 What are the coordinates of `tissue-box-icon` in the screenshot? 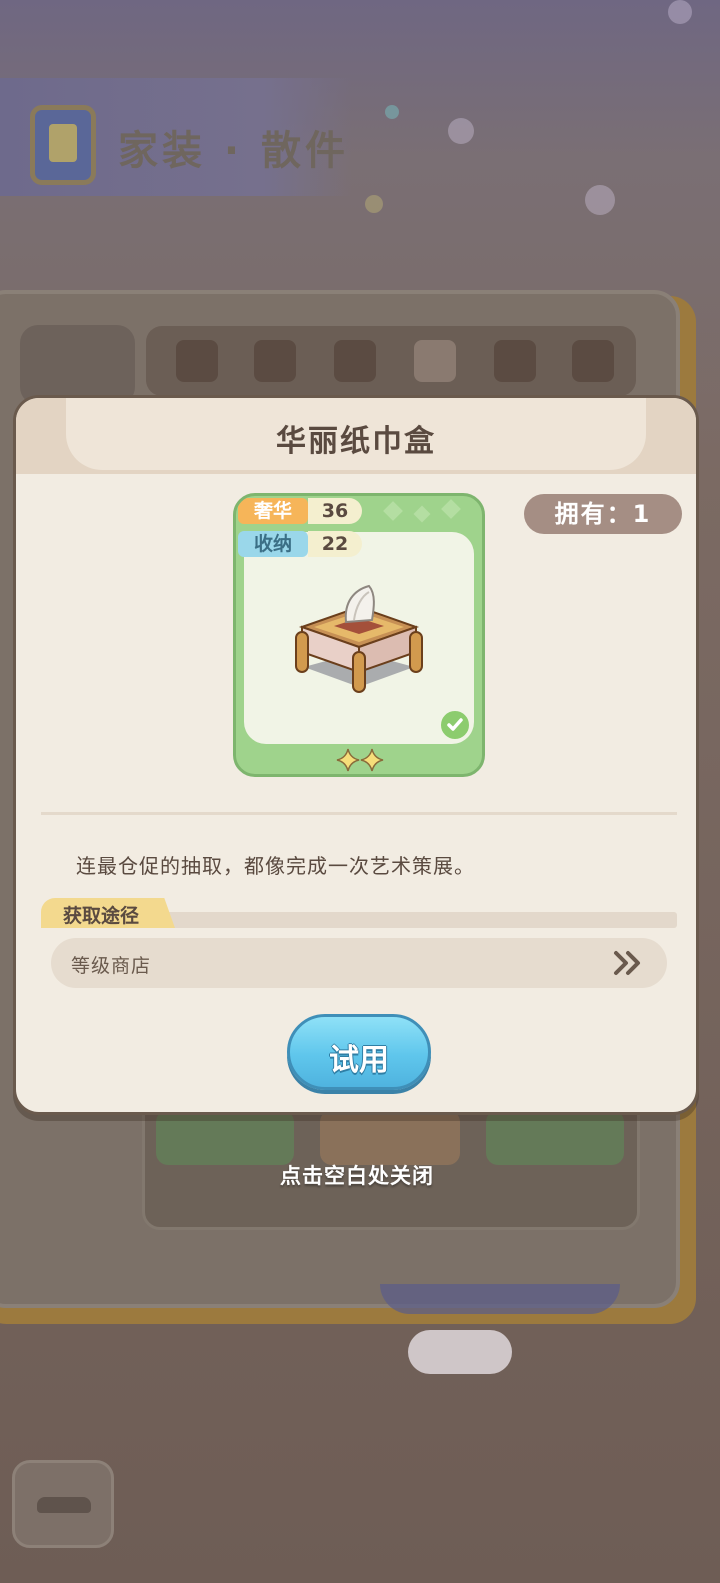 It's located at (359, 638).